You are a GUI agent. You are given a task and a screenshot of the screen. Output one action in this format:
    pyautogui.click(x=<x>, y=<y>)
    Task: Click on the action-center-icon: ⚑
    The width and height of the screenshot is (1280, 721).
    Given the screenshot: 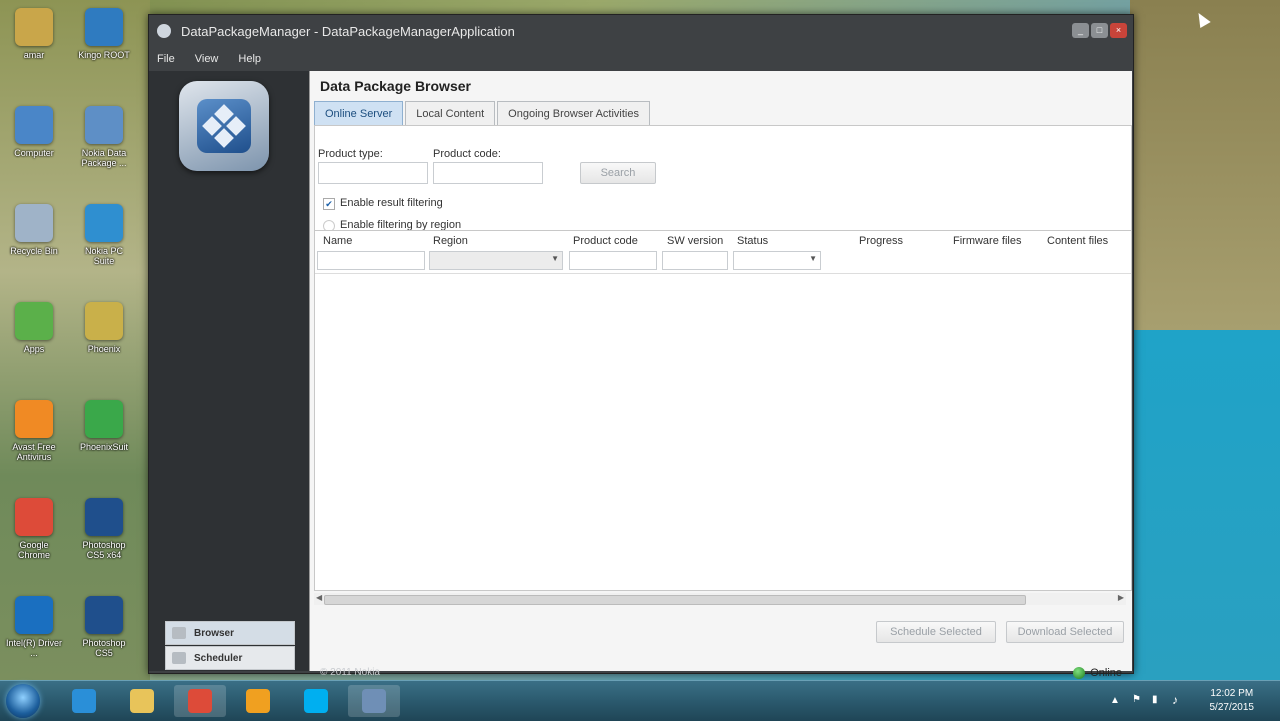 What is the action you would take?
    pyautogui.click(x=1136, y=699)
    